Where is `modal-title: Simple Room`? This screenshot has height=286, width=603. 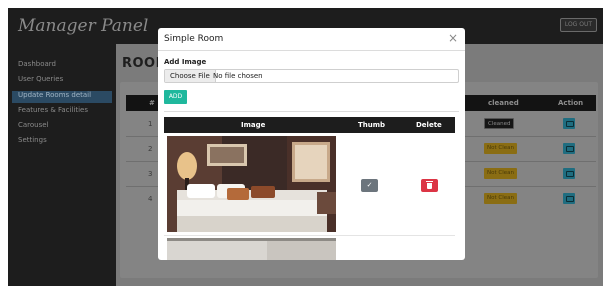 modal-title: Simple Room is located at coordinates (194, 39).